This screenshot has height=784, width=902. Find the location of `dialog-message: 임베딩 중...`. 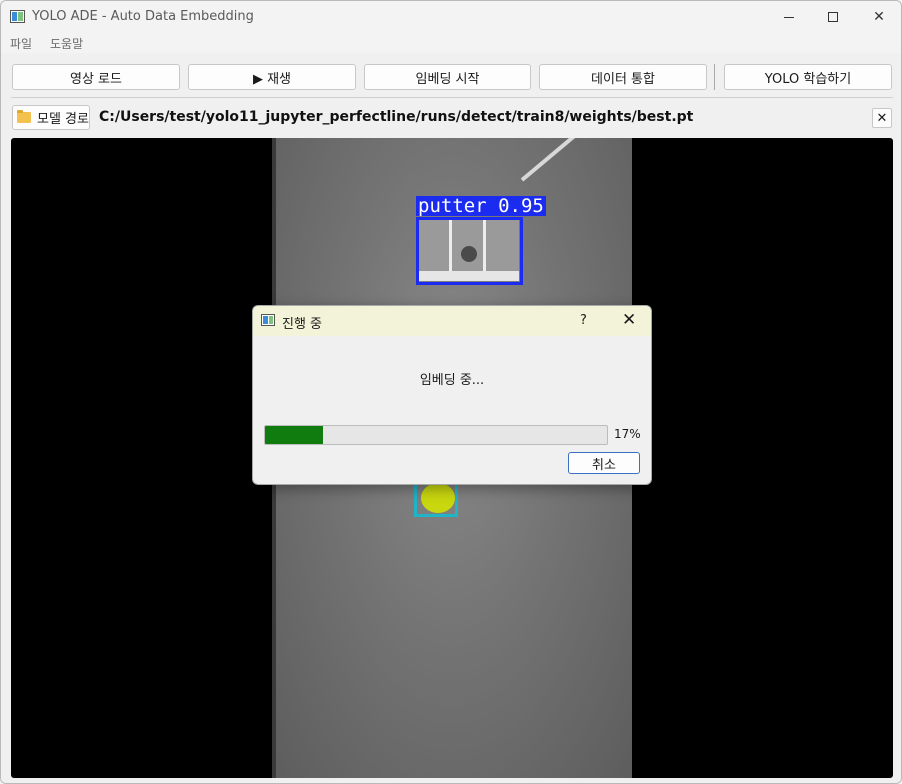

dialog-message: 임베딩 중... is located at coordinates (452, 380).